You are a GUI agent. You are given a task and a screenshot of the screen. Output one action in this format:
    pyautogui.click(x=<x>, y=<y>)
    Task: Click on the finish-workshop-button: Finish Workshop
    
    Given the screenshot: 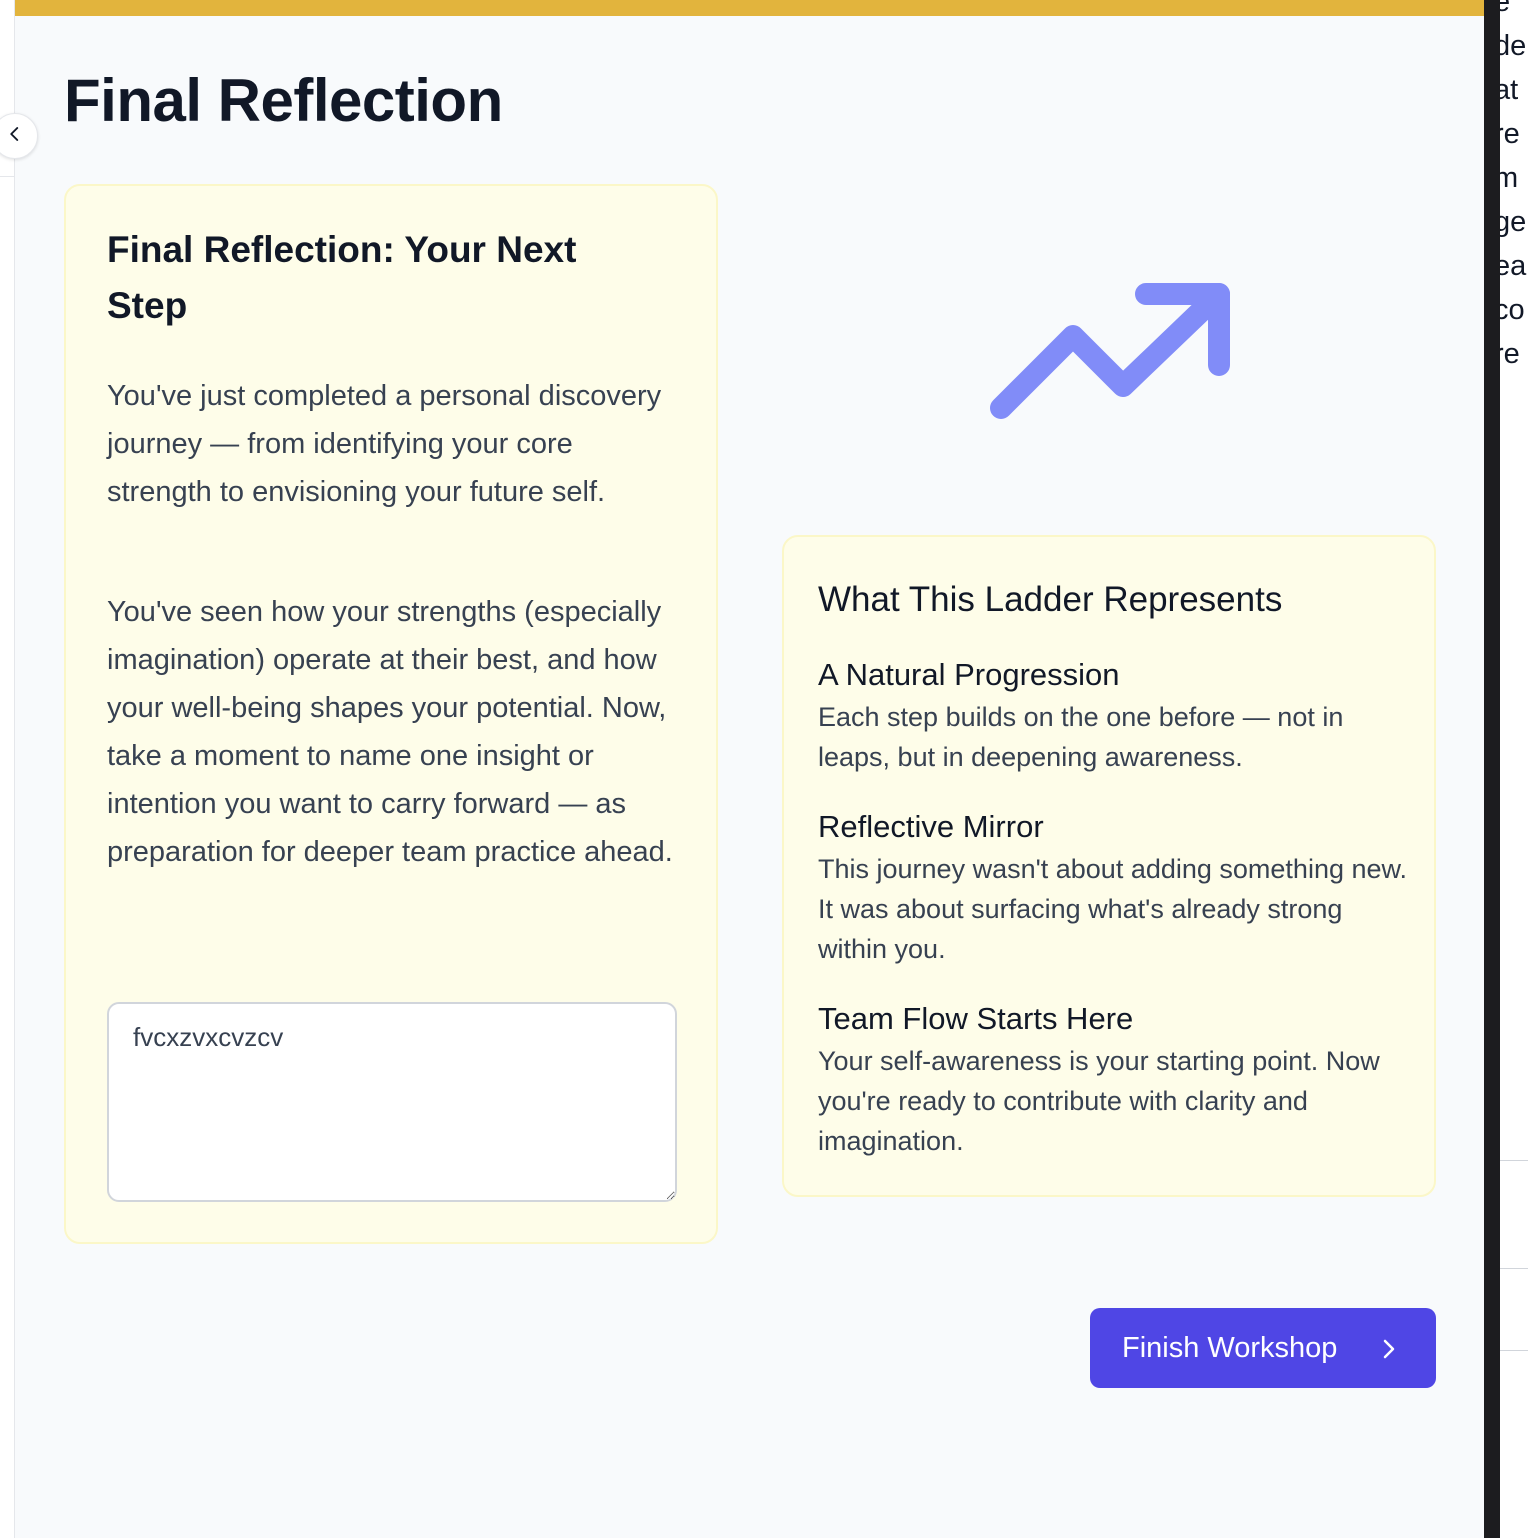 What is the action you would take?
    pyautogui.click(x=1263, y=1348)
    